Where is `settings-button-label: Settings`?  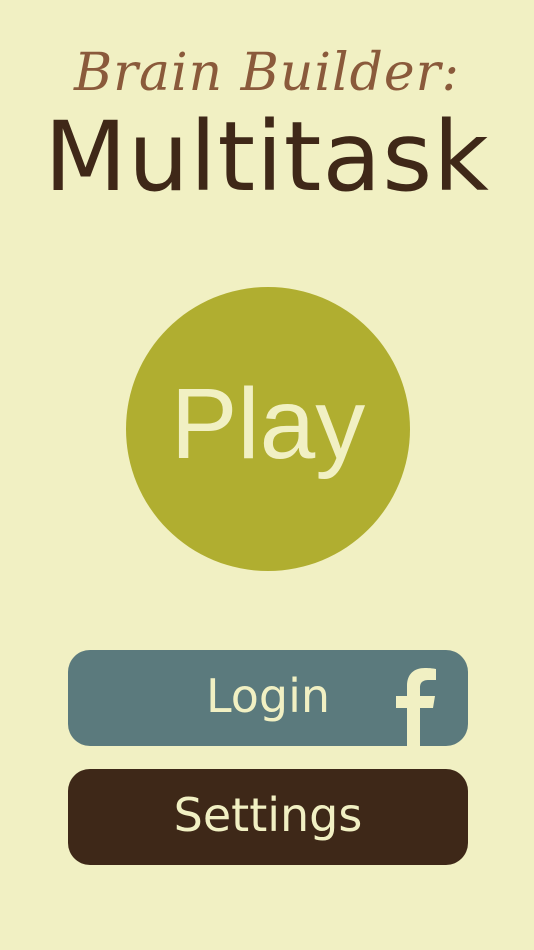 settings-button-label: Settings is located at coordinates (268, 815).